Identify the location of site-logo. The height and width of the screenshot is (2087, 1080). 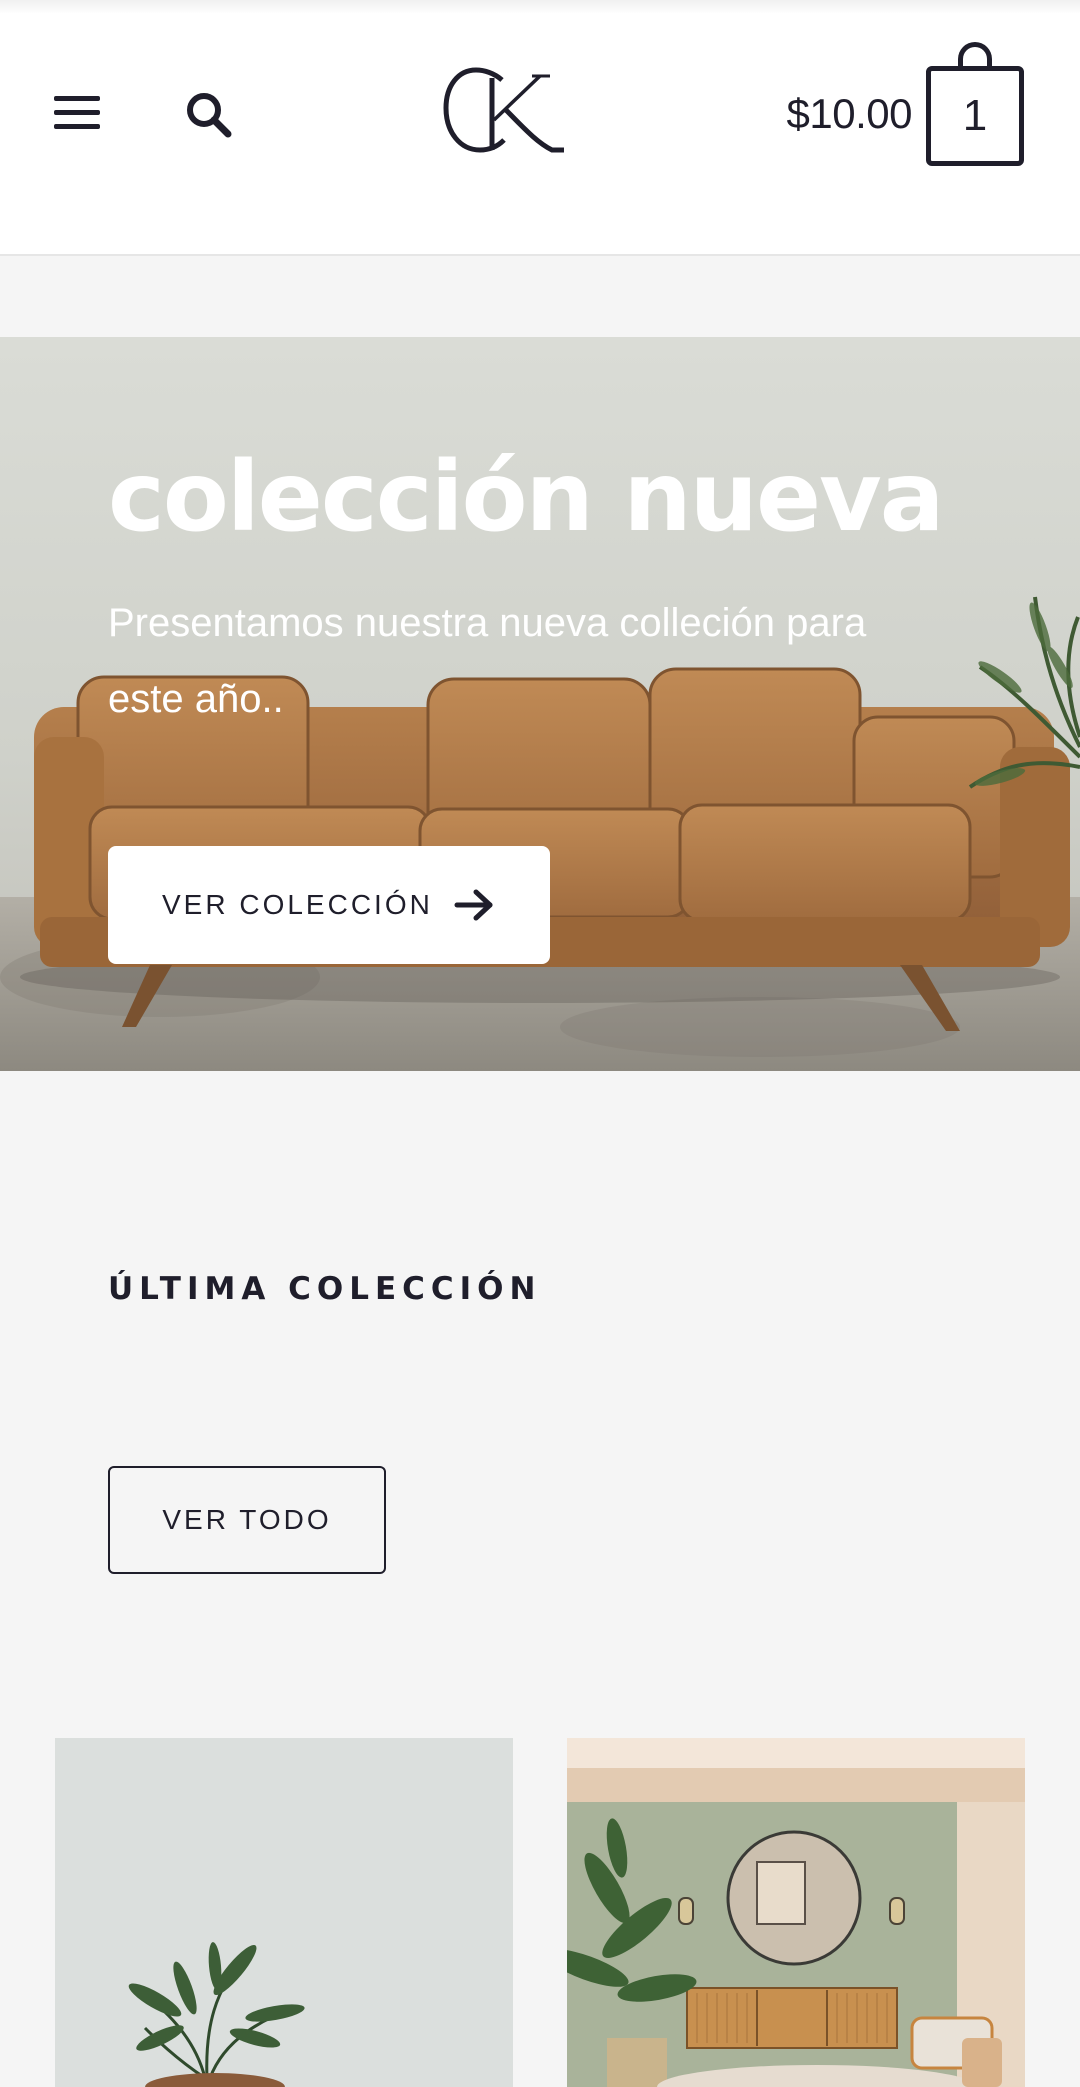
(506, 112).